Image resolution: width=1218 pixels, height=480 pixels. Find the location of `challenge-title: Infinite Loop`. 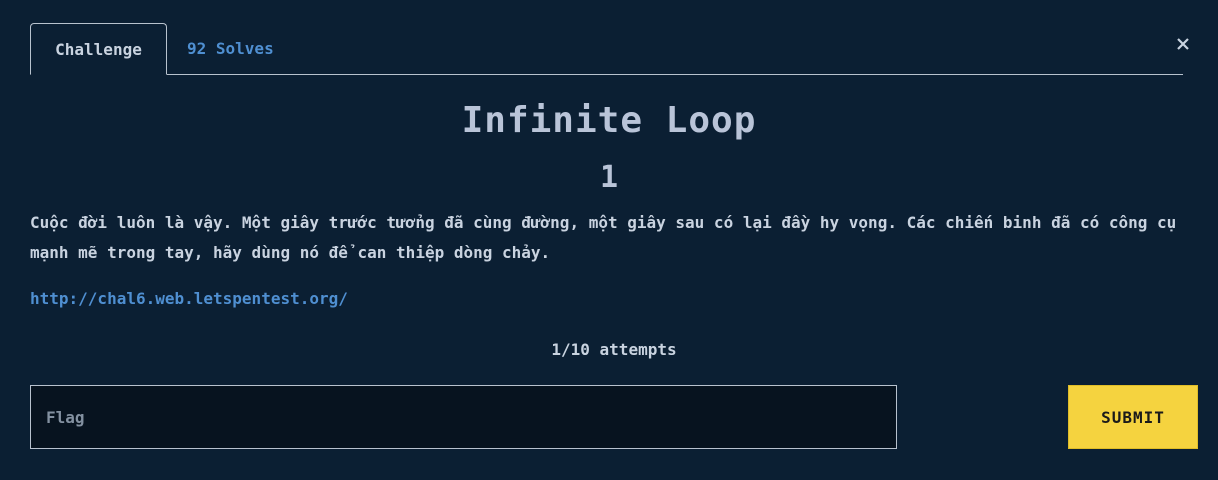

challenge-title: Infinite Loop is located at coordinates (609, 120).